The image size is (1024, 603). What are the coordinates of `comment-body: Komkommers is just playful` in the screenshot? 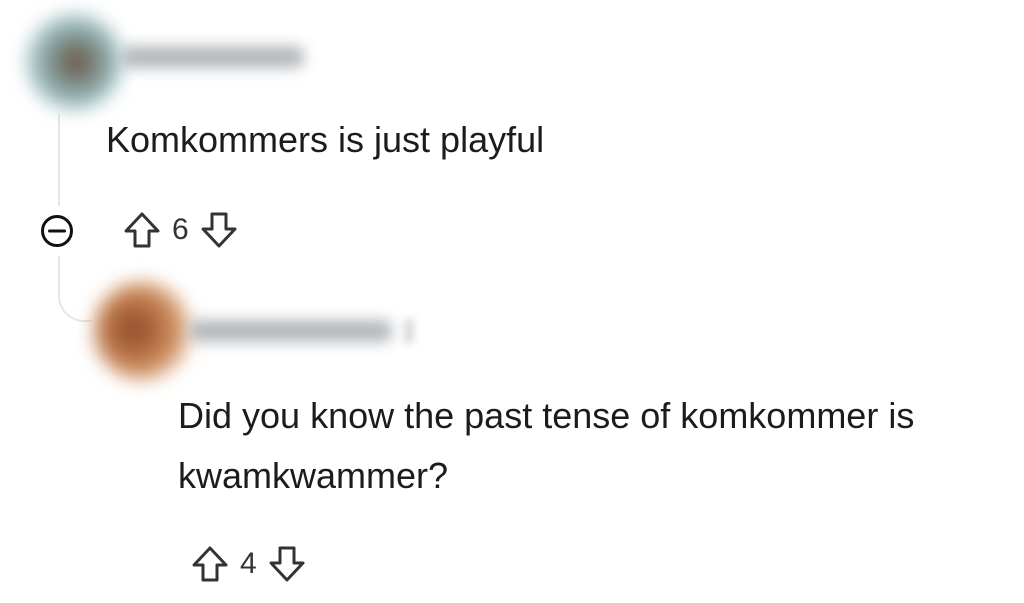 It's located at (325, 139).